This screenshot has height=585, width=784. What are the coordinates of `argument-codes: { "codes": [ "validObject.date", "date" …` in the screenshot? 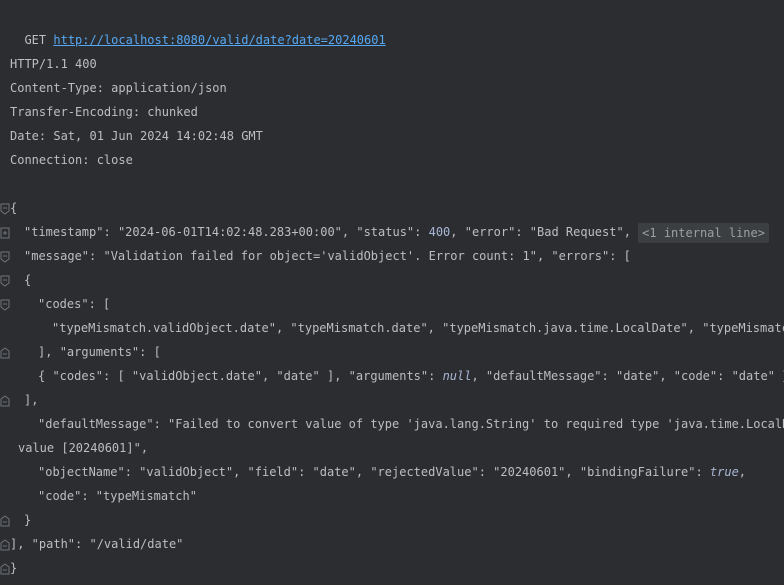 It's located at (240, 376).